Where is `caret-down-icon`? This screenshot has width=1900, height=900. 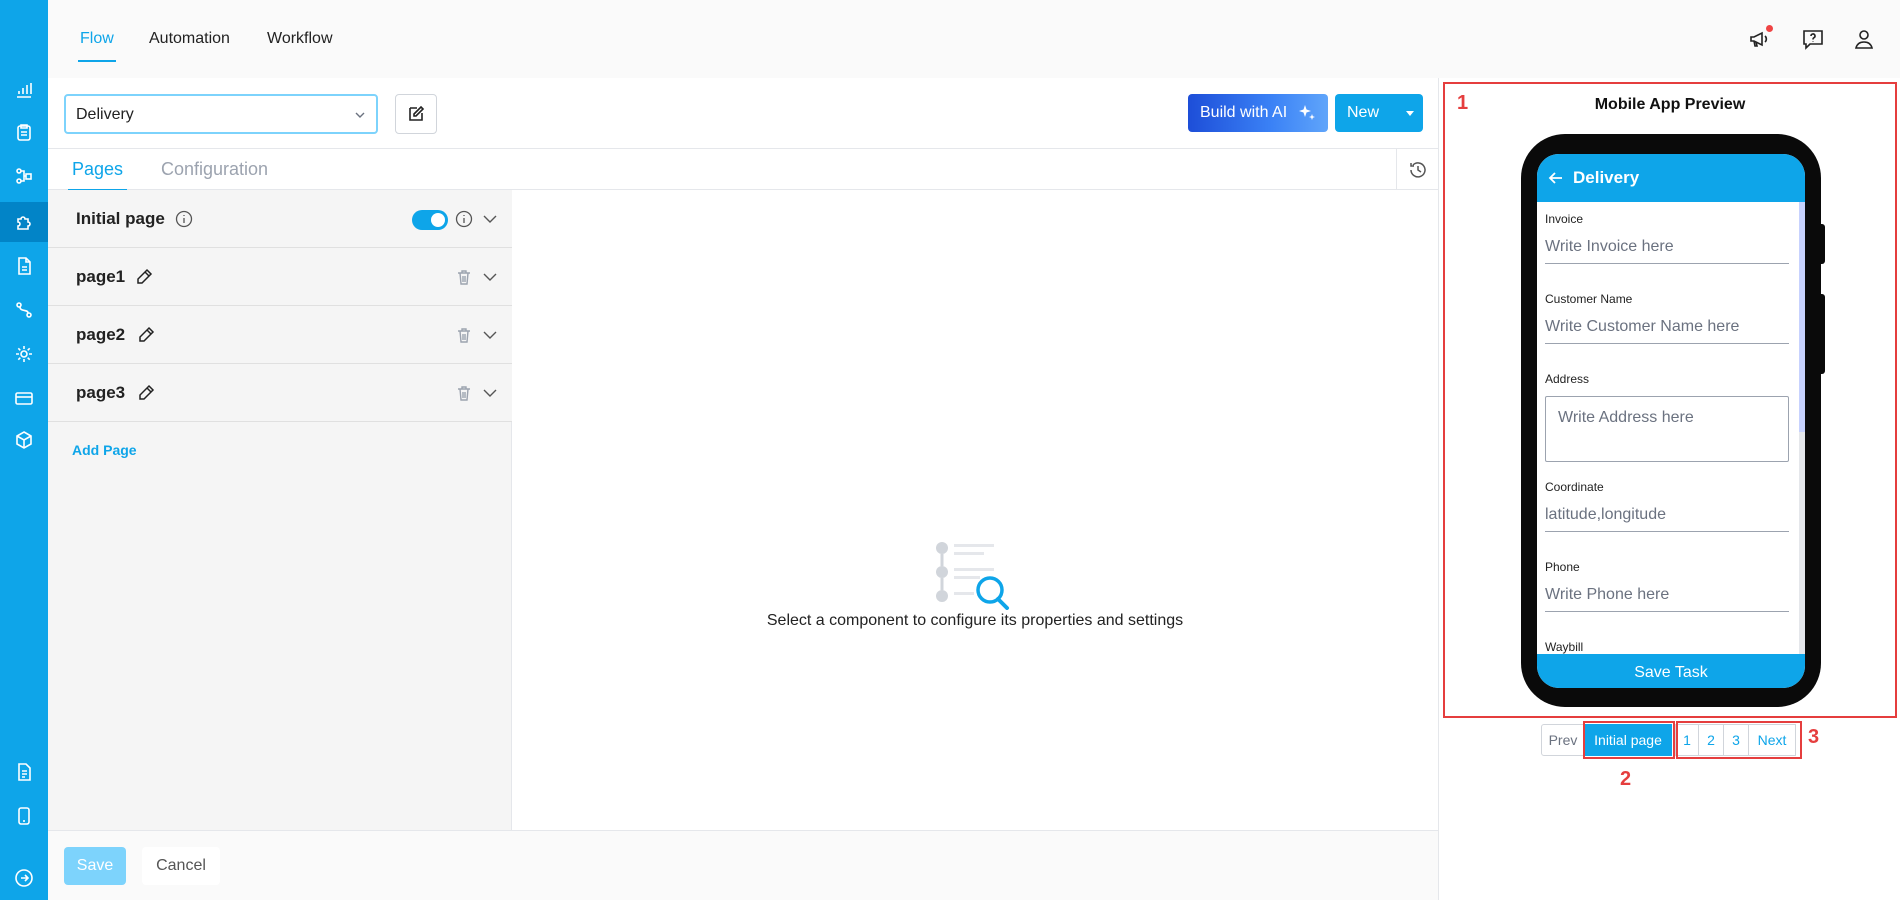 caret-down-icon is located at coordinates (1410, 113).